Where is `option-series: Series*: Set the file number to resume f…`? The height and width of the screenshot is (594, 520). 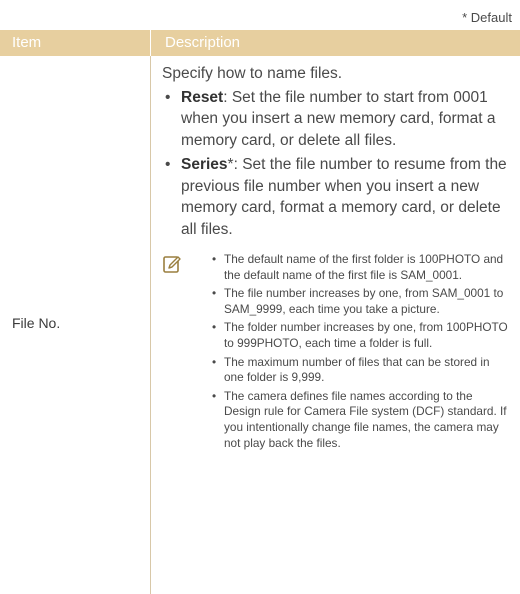
option-series: Series*: Set the file number to resume f… is located at coordinates (337, 197).